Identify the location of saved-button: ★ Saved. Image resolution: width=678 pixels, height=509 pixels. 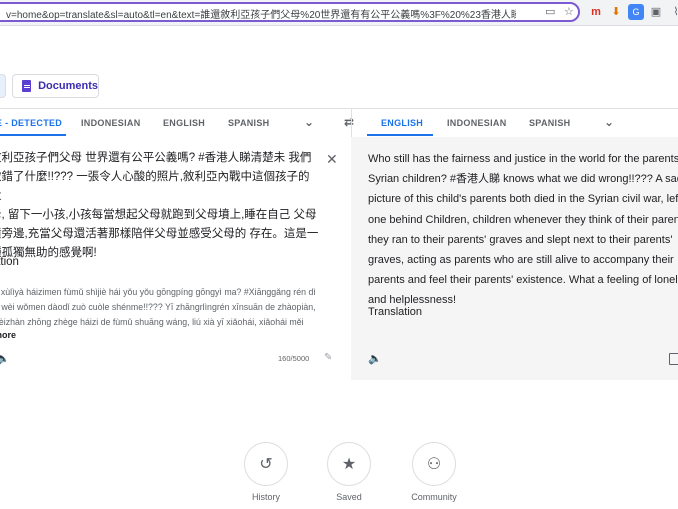
(349, 472).